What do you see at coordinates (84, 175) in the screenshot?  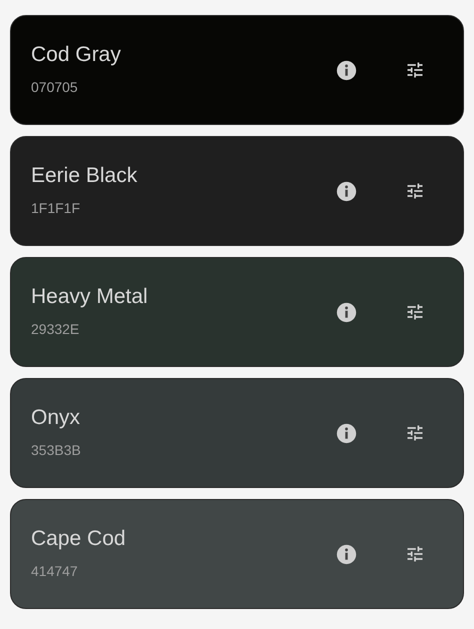 I see `color-name: Eerie Black` at bounding box center [84, 175].